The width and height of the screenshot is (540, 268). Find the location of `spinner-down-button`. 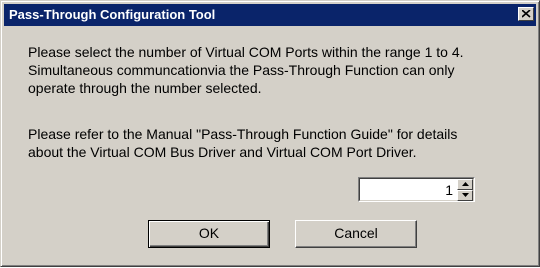

spinner-down-button is located at coordinates (465, 195).